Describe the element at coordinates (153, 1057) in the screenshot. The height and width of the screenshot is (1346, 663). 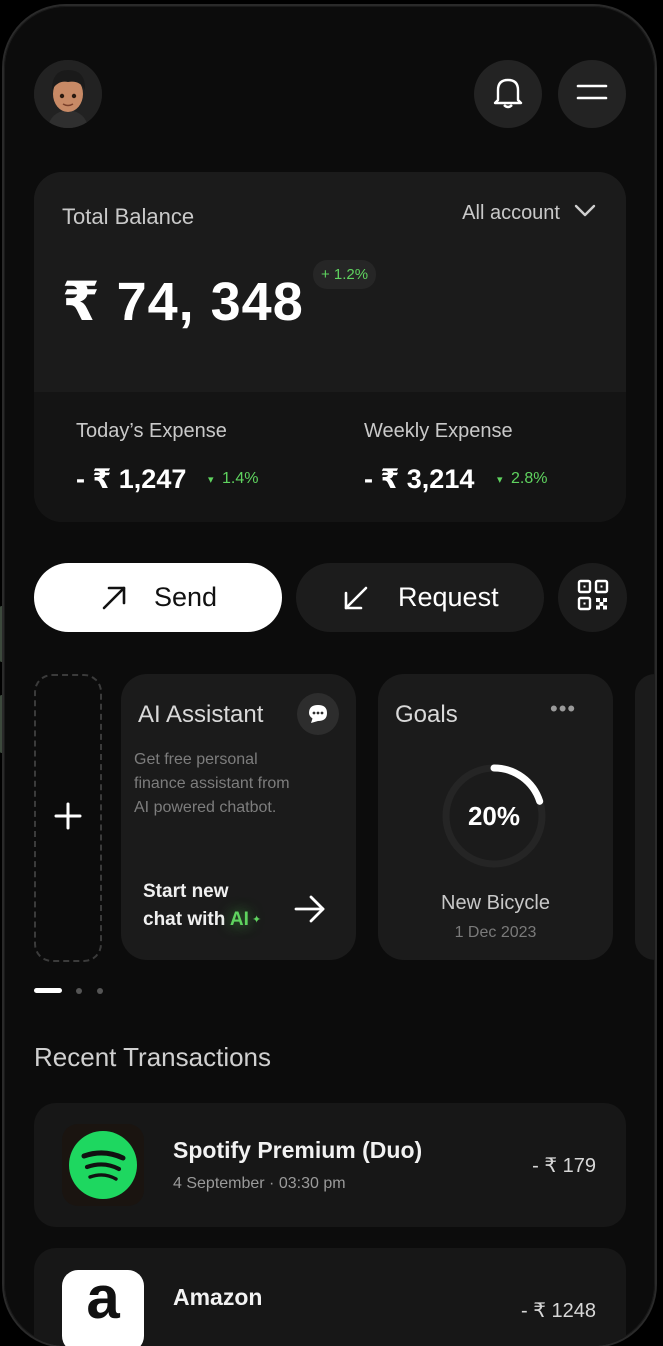
I see `recent-transactions-title: Recent Transactions` at that location.